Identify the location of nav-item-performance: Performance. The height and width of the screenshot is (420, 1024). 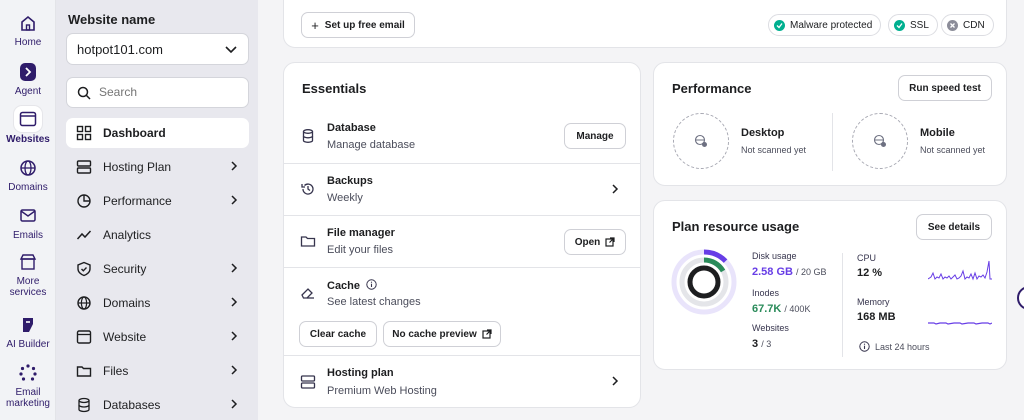
(157, 201).